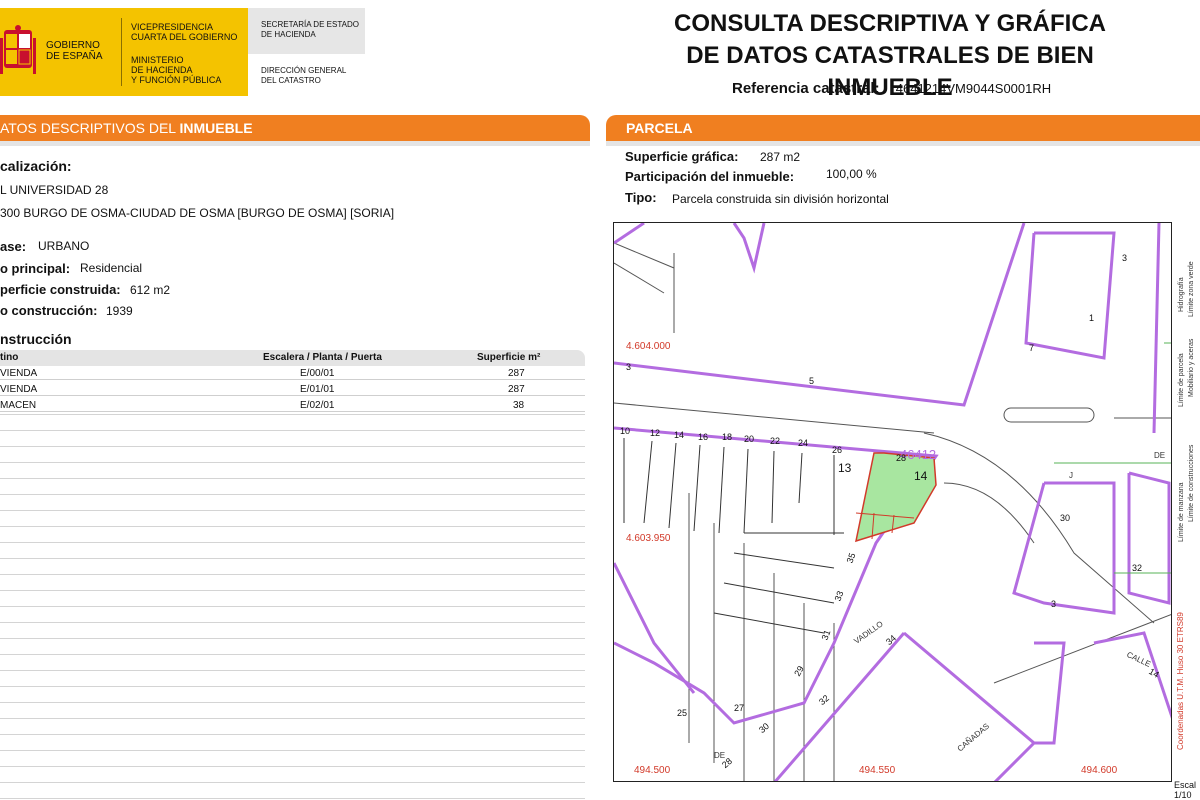  I want to click on min-line-1: MINISTERIO, so click(157, 60).